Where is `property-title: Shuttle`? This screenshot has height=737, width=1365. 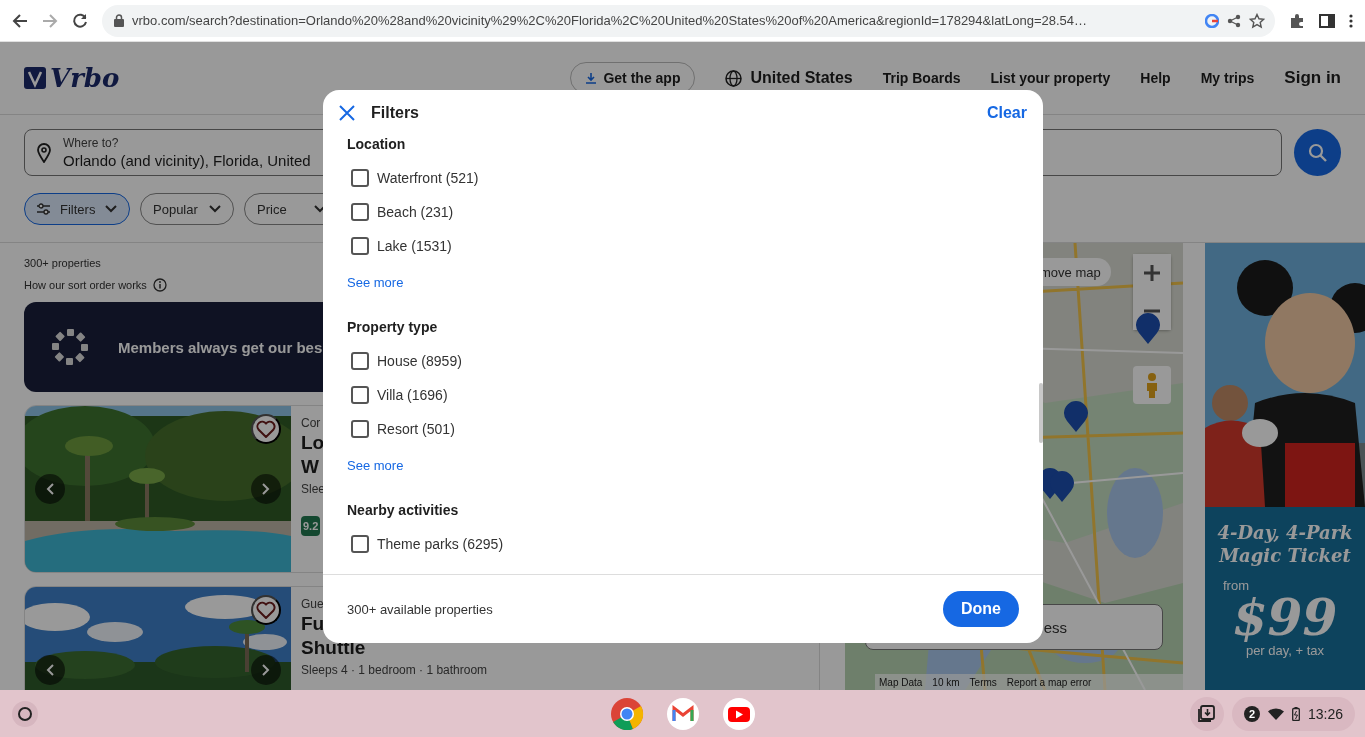 property-title: Shuttle is located at coordinates (333, 648).